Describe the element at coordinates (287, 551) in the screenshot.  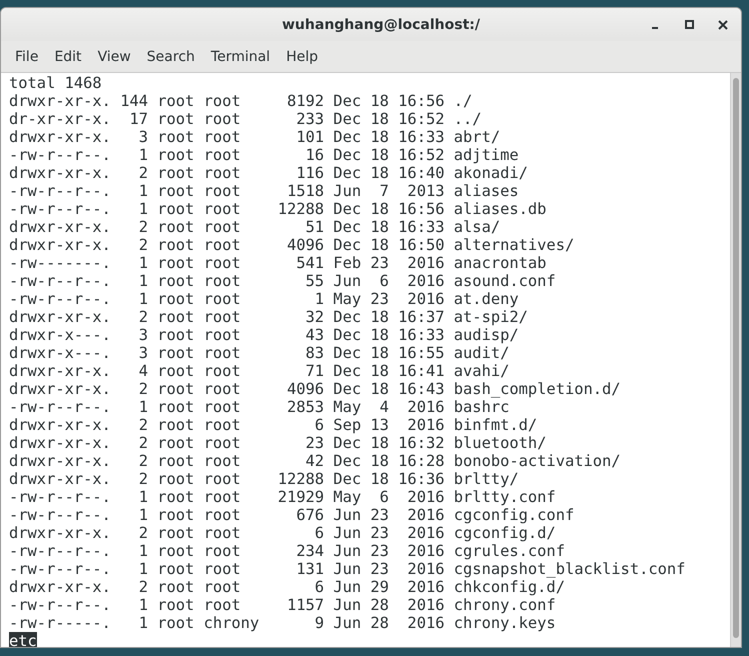
I see `terminal-line: -rw-r--r--. 1 root root 234 Jun 23 2016 cgrules.conf` at that location.